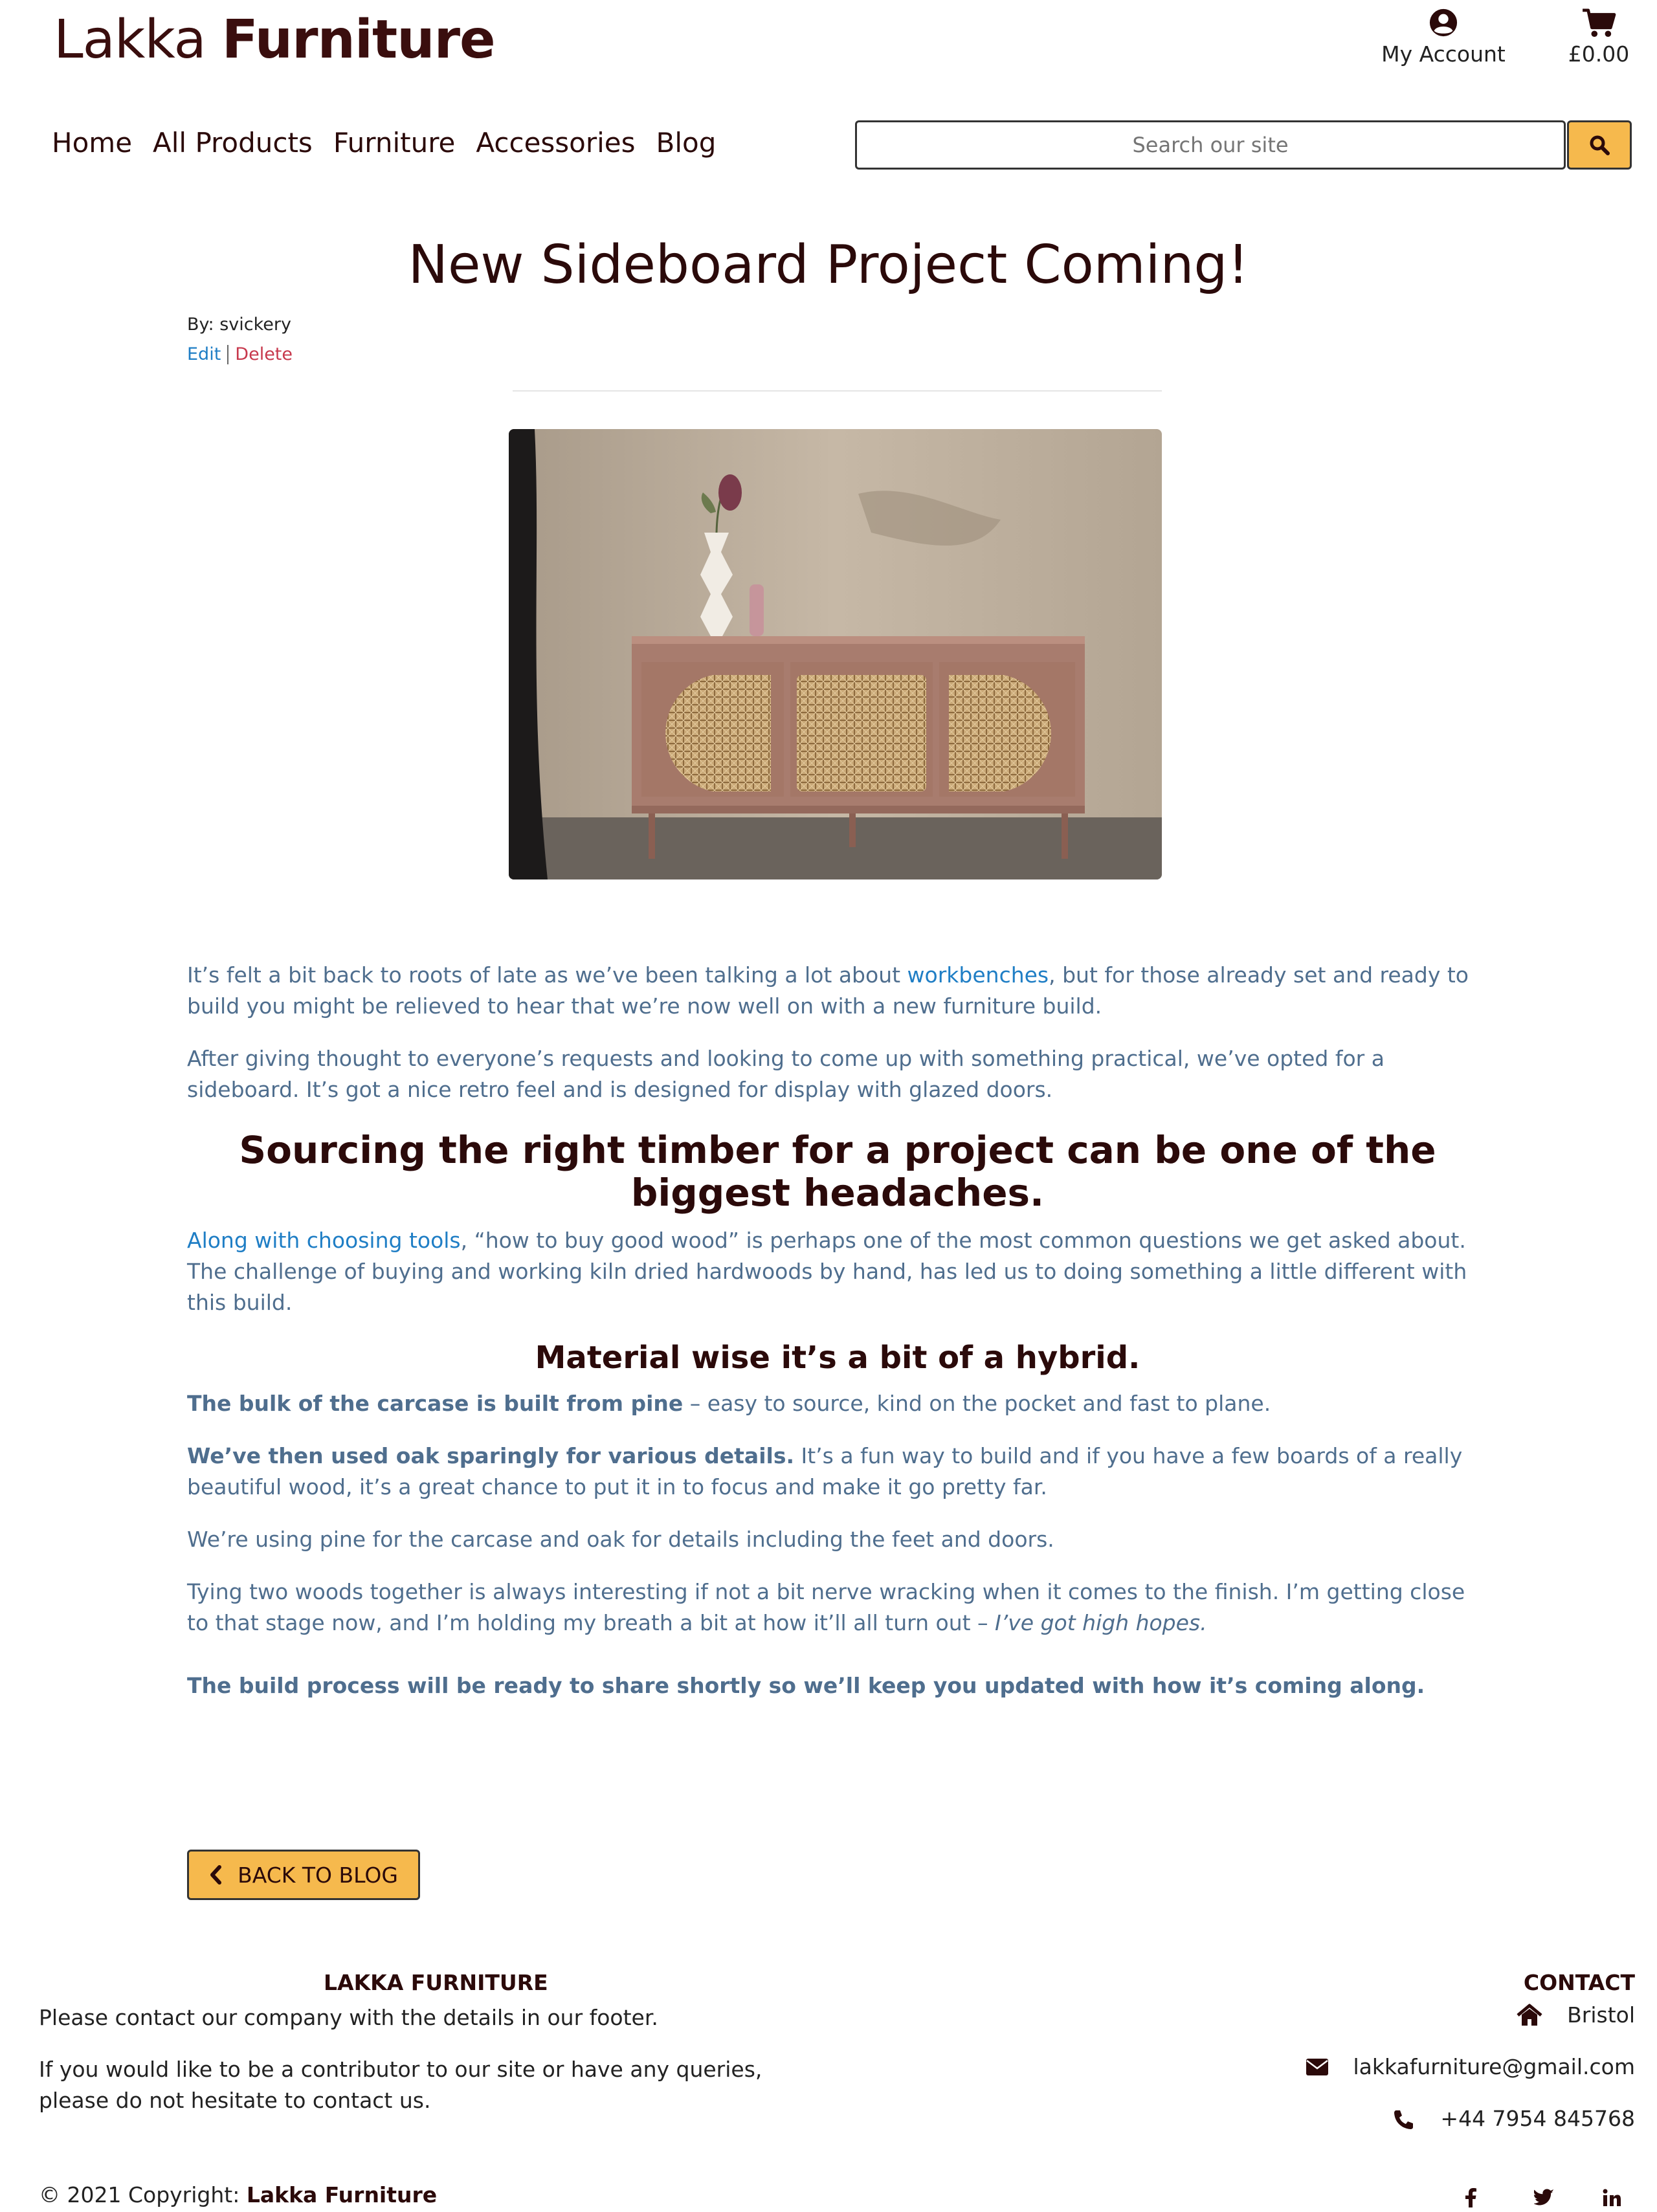 The height and width of the screenshot is (2212, 1657). I want to click on edit-link: Edit, so click(204, 354).